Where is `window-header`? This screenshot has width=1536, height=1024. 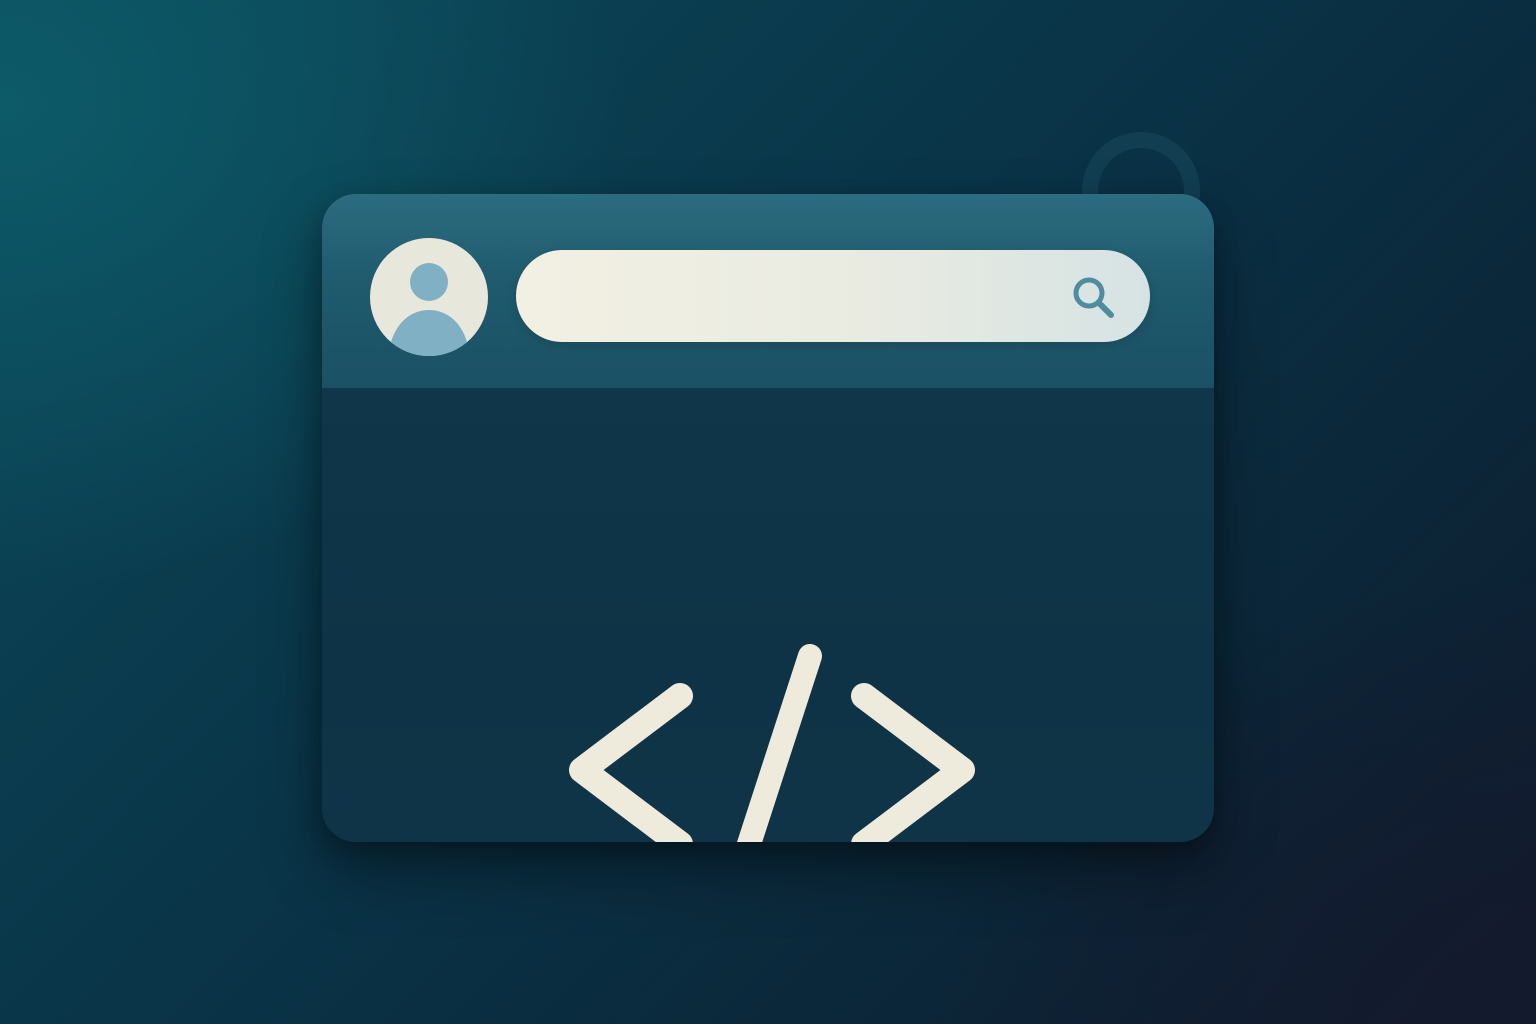 window-header is located at coordinates (768, 291).